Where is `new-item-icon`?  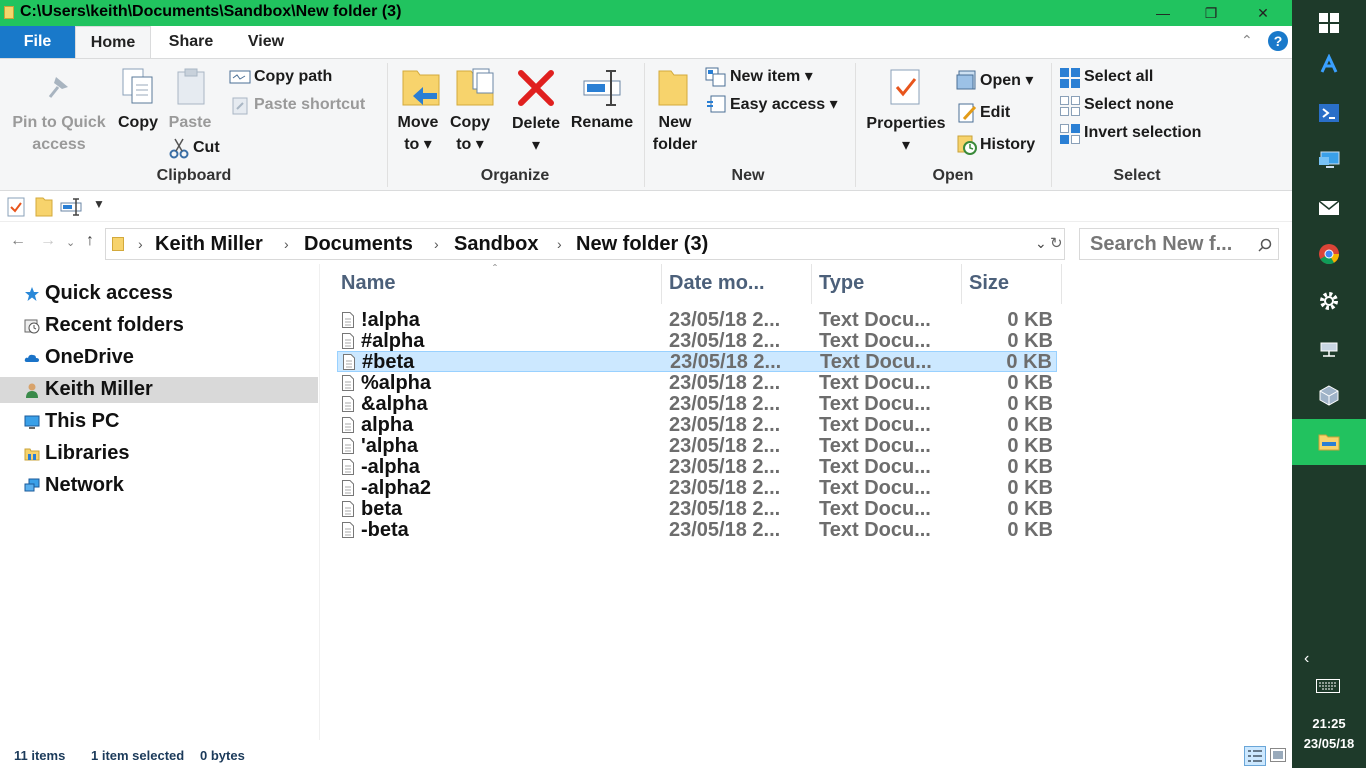 new-item-icon is located at coordinates (715, 77).